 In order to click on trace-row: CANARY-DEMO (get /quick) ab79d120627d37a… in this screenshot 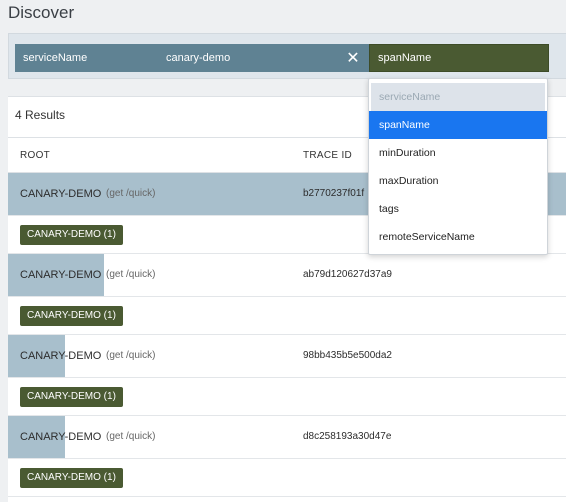, I will do `click(287, 275)`.